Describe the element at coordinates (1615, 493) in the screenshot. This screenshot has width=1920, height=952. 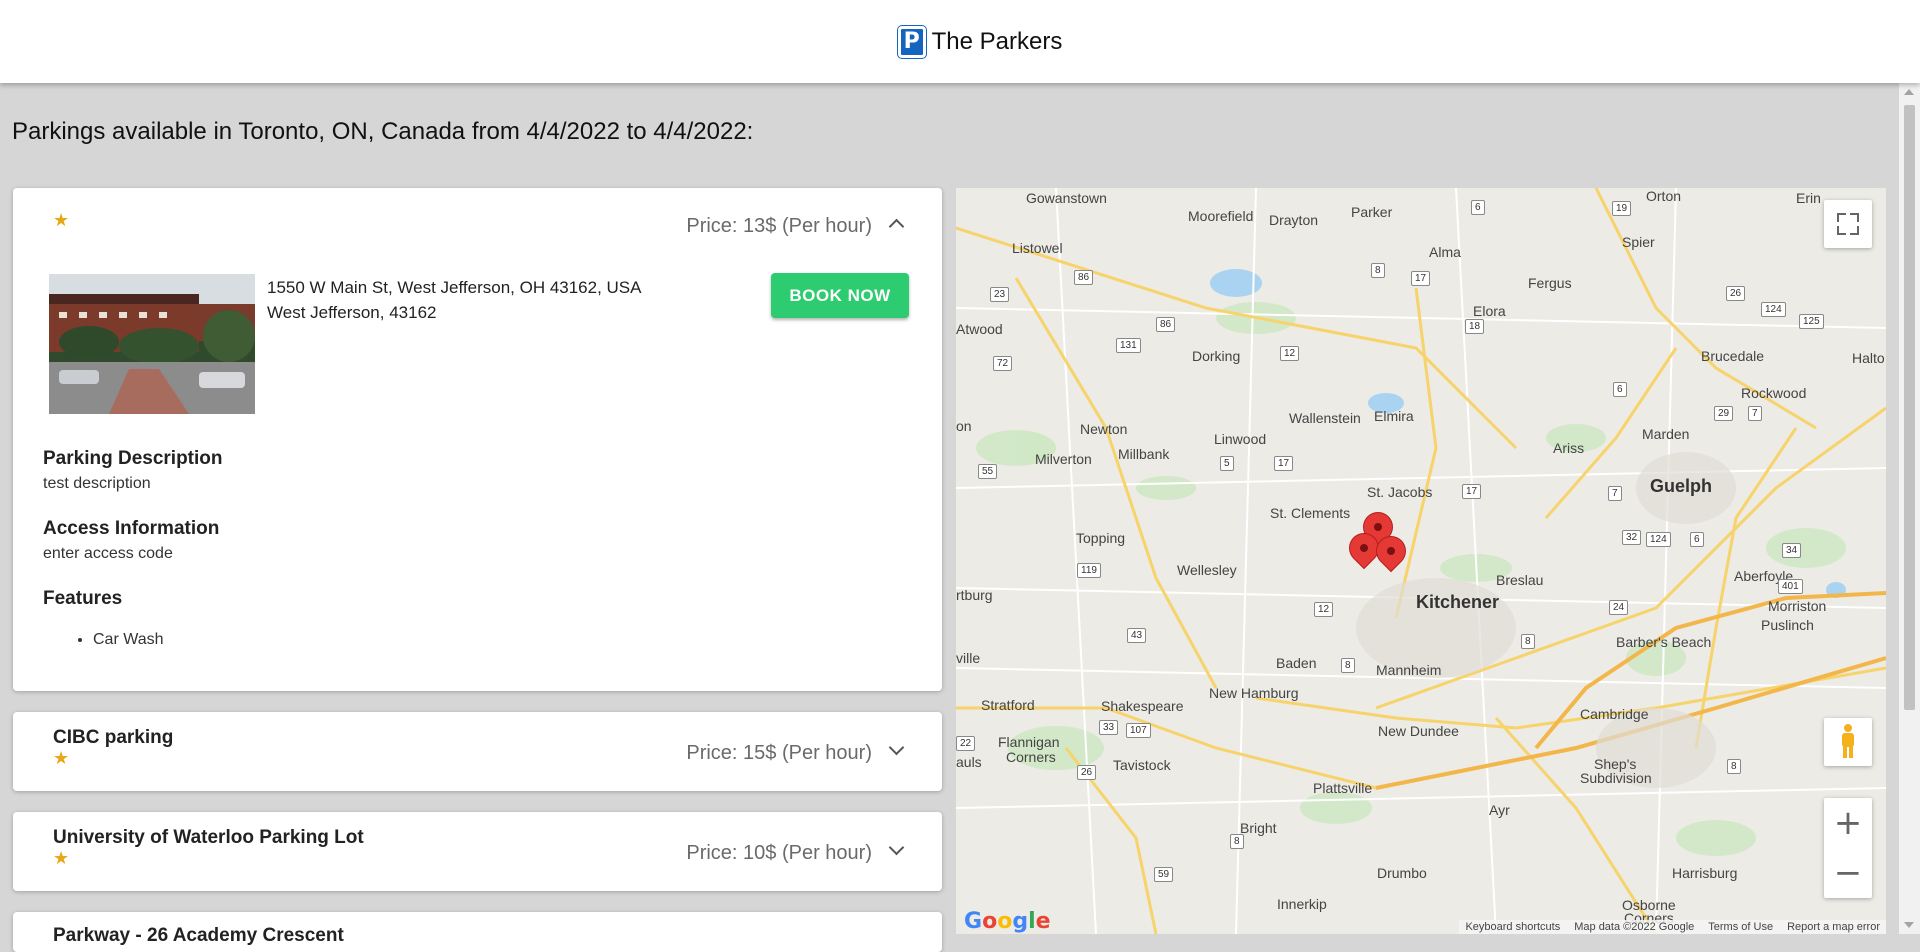
I see `highway-shield: 7` at that location.